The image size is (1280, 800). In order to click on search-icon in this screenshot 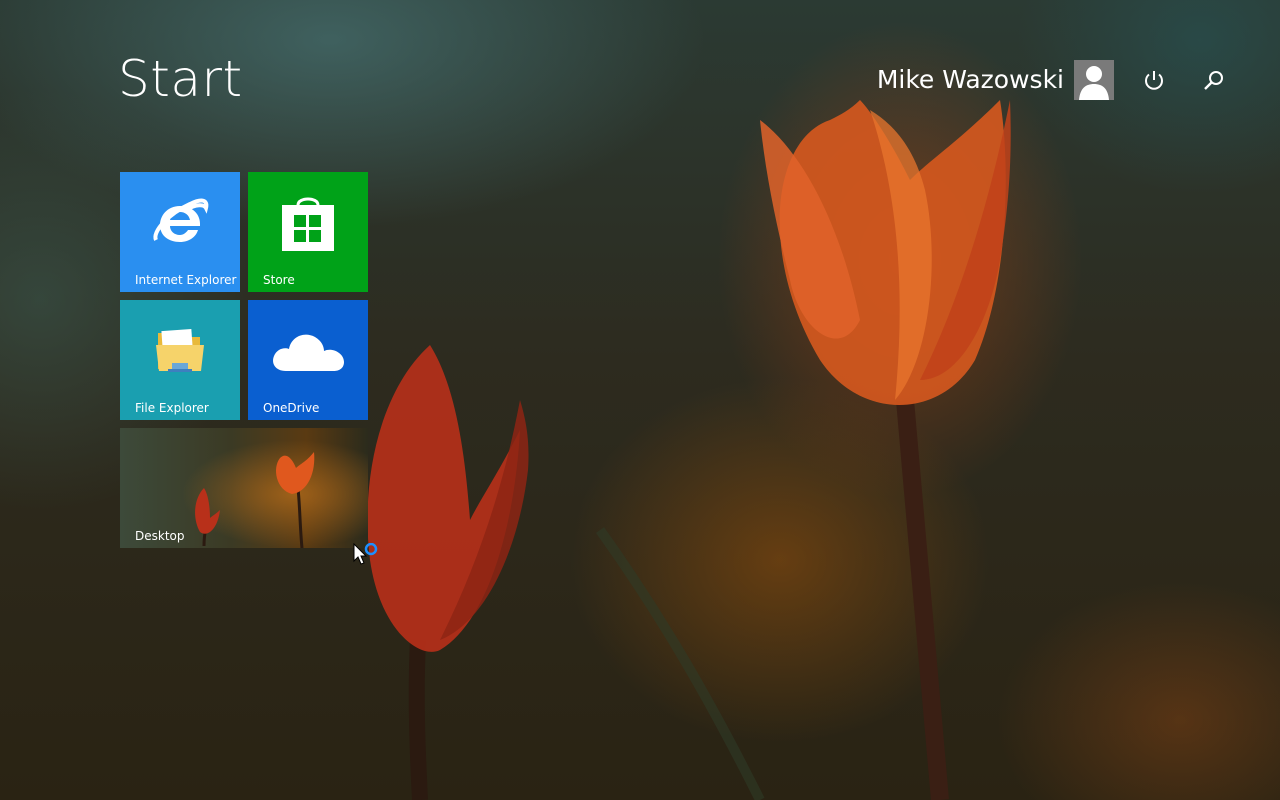, I will do `click(1213, 80)`.